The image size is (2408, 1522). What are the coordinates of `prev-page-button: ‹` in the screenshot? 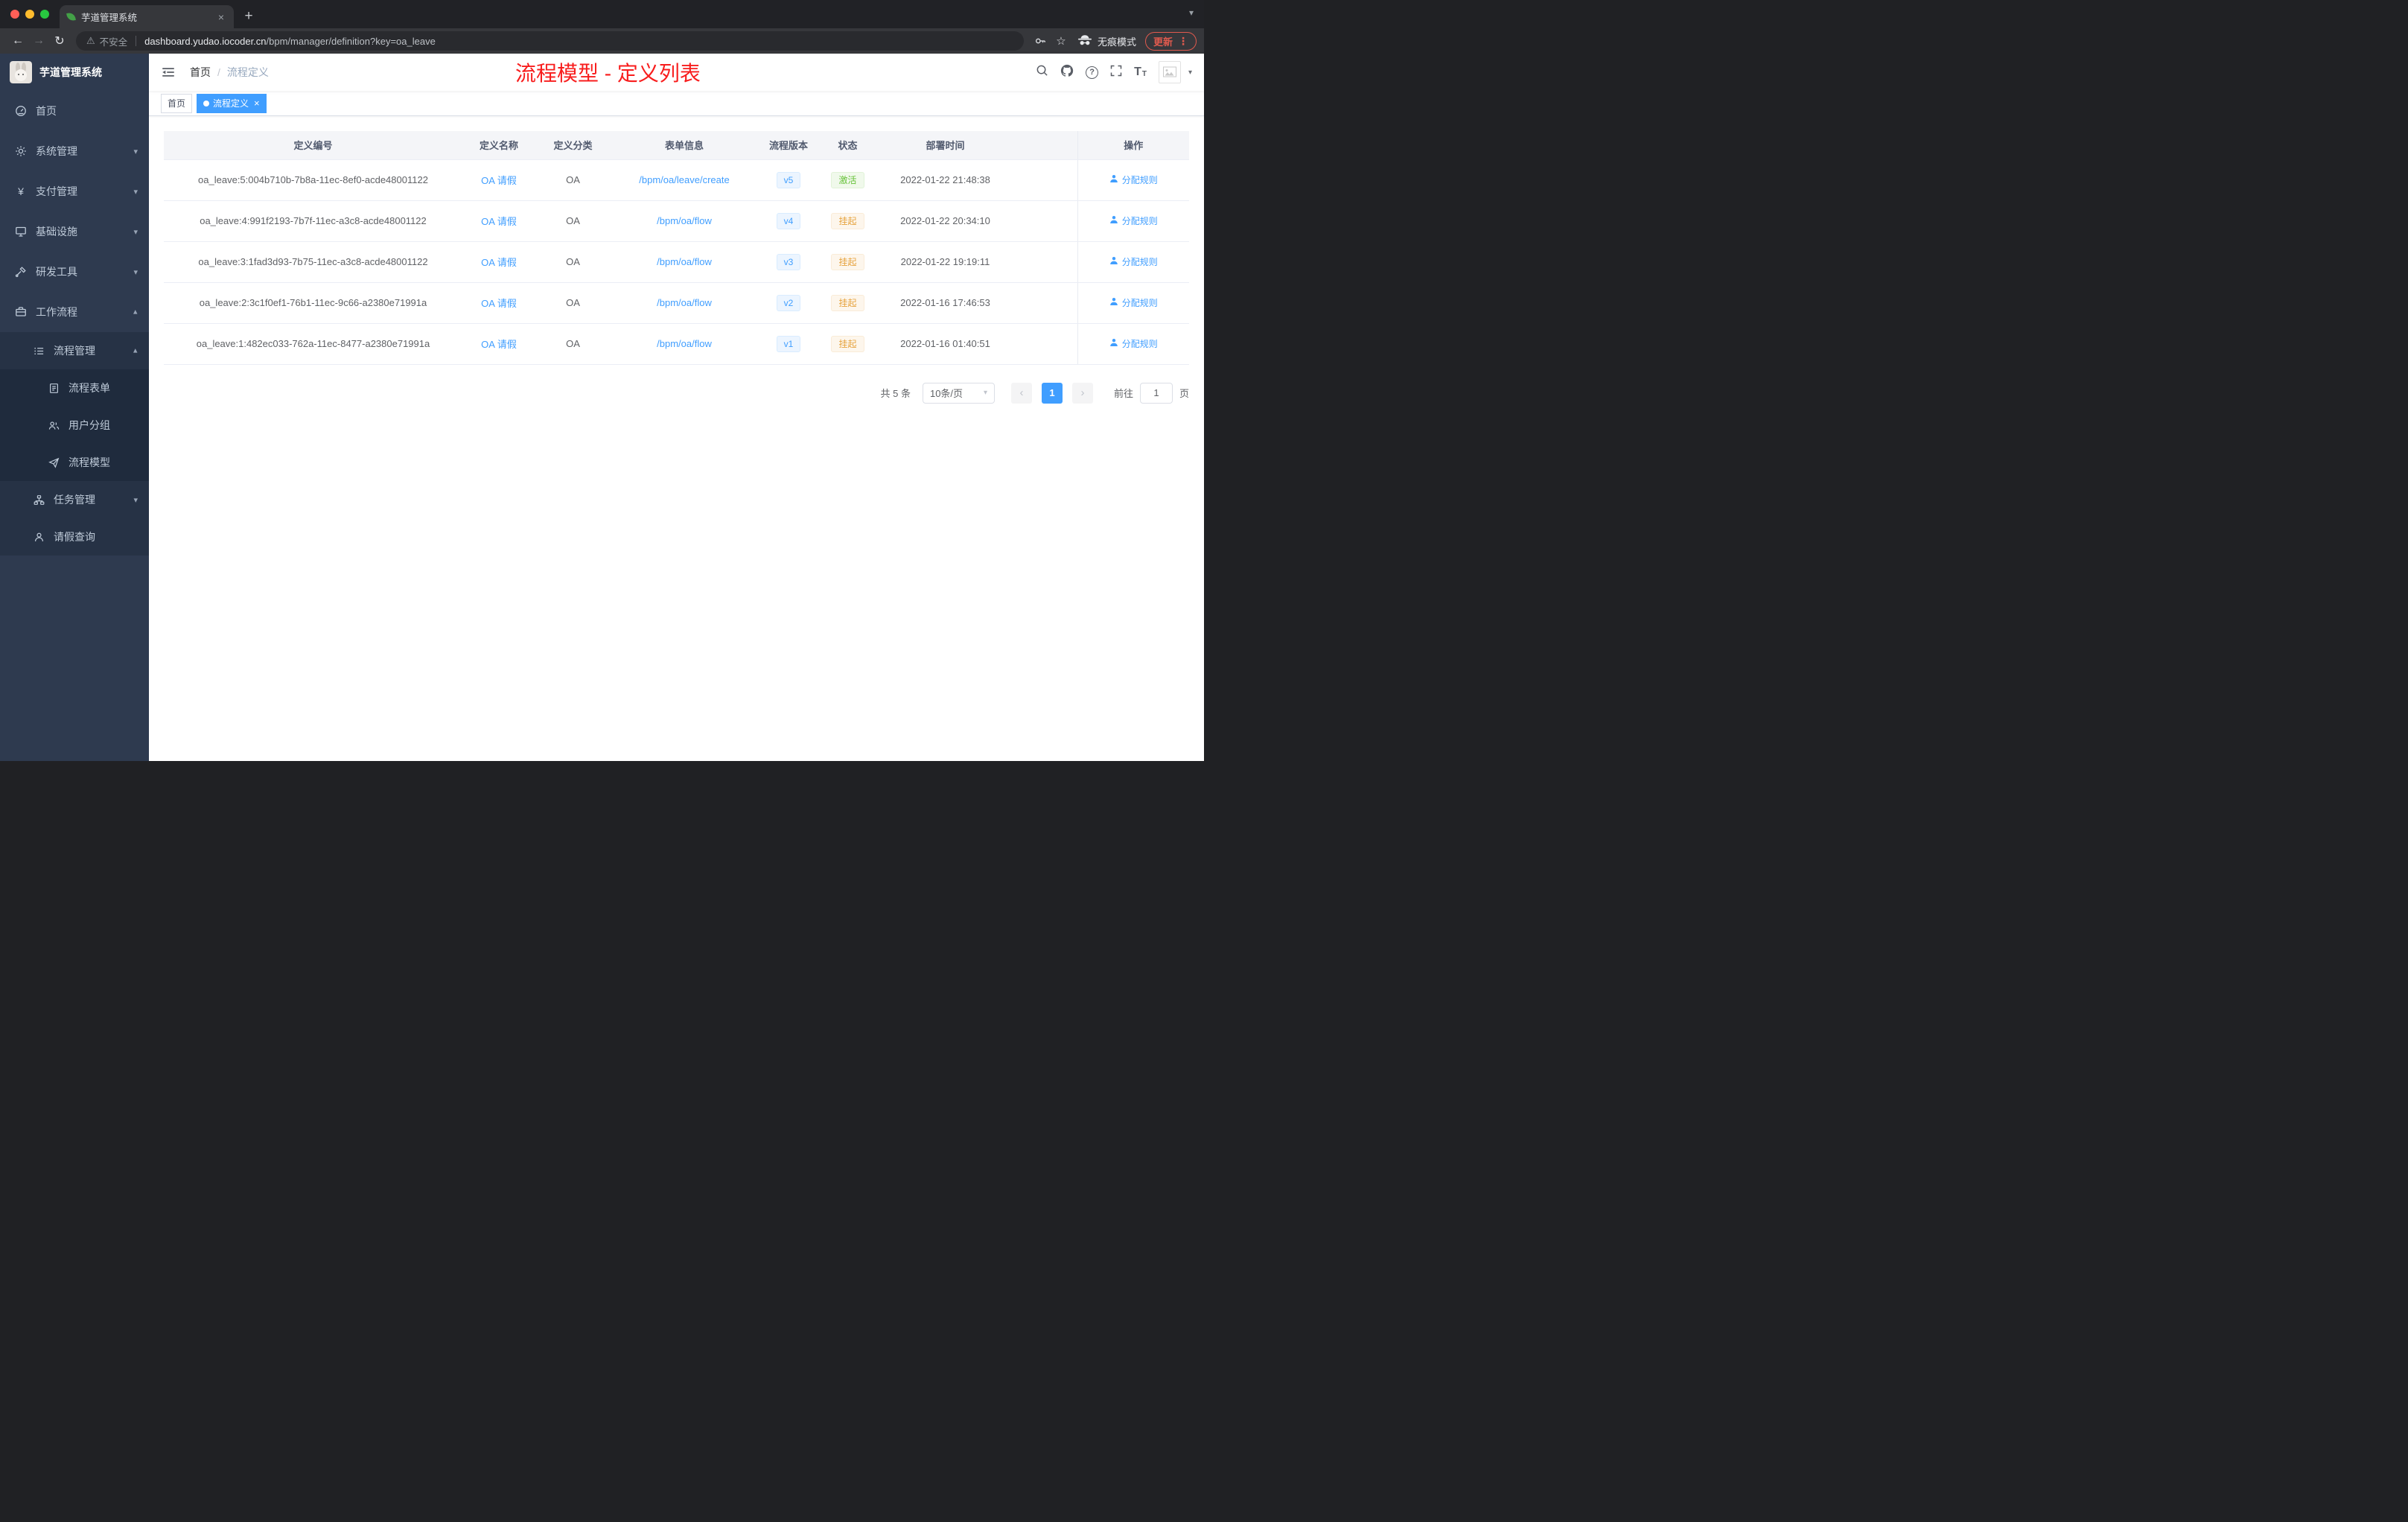 It's located at (1021, 393).